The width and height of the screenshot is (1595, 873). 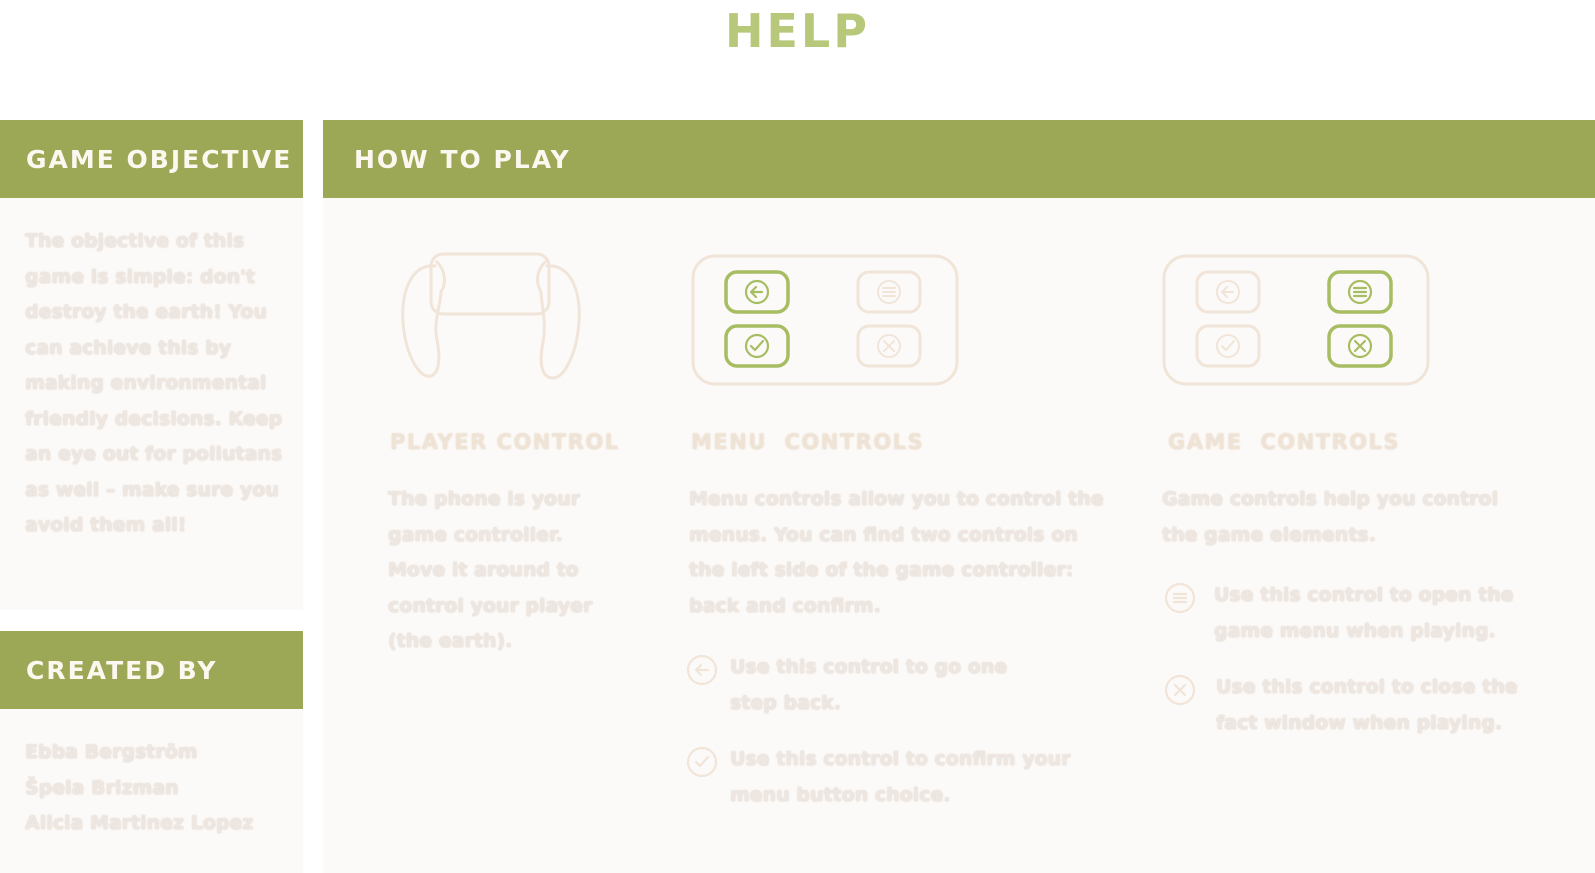 What do you see at coordinates (102, 787) in the screenshot?
I see `credit-name: Špela Brizman` at bounding box center [102, 787].